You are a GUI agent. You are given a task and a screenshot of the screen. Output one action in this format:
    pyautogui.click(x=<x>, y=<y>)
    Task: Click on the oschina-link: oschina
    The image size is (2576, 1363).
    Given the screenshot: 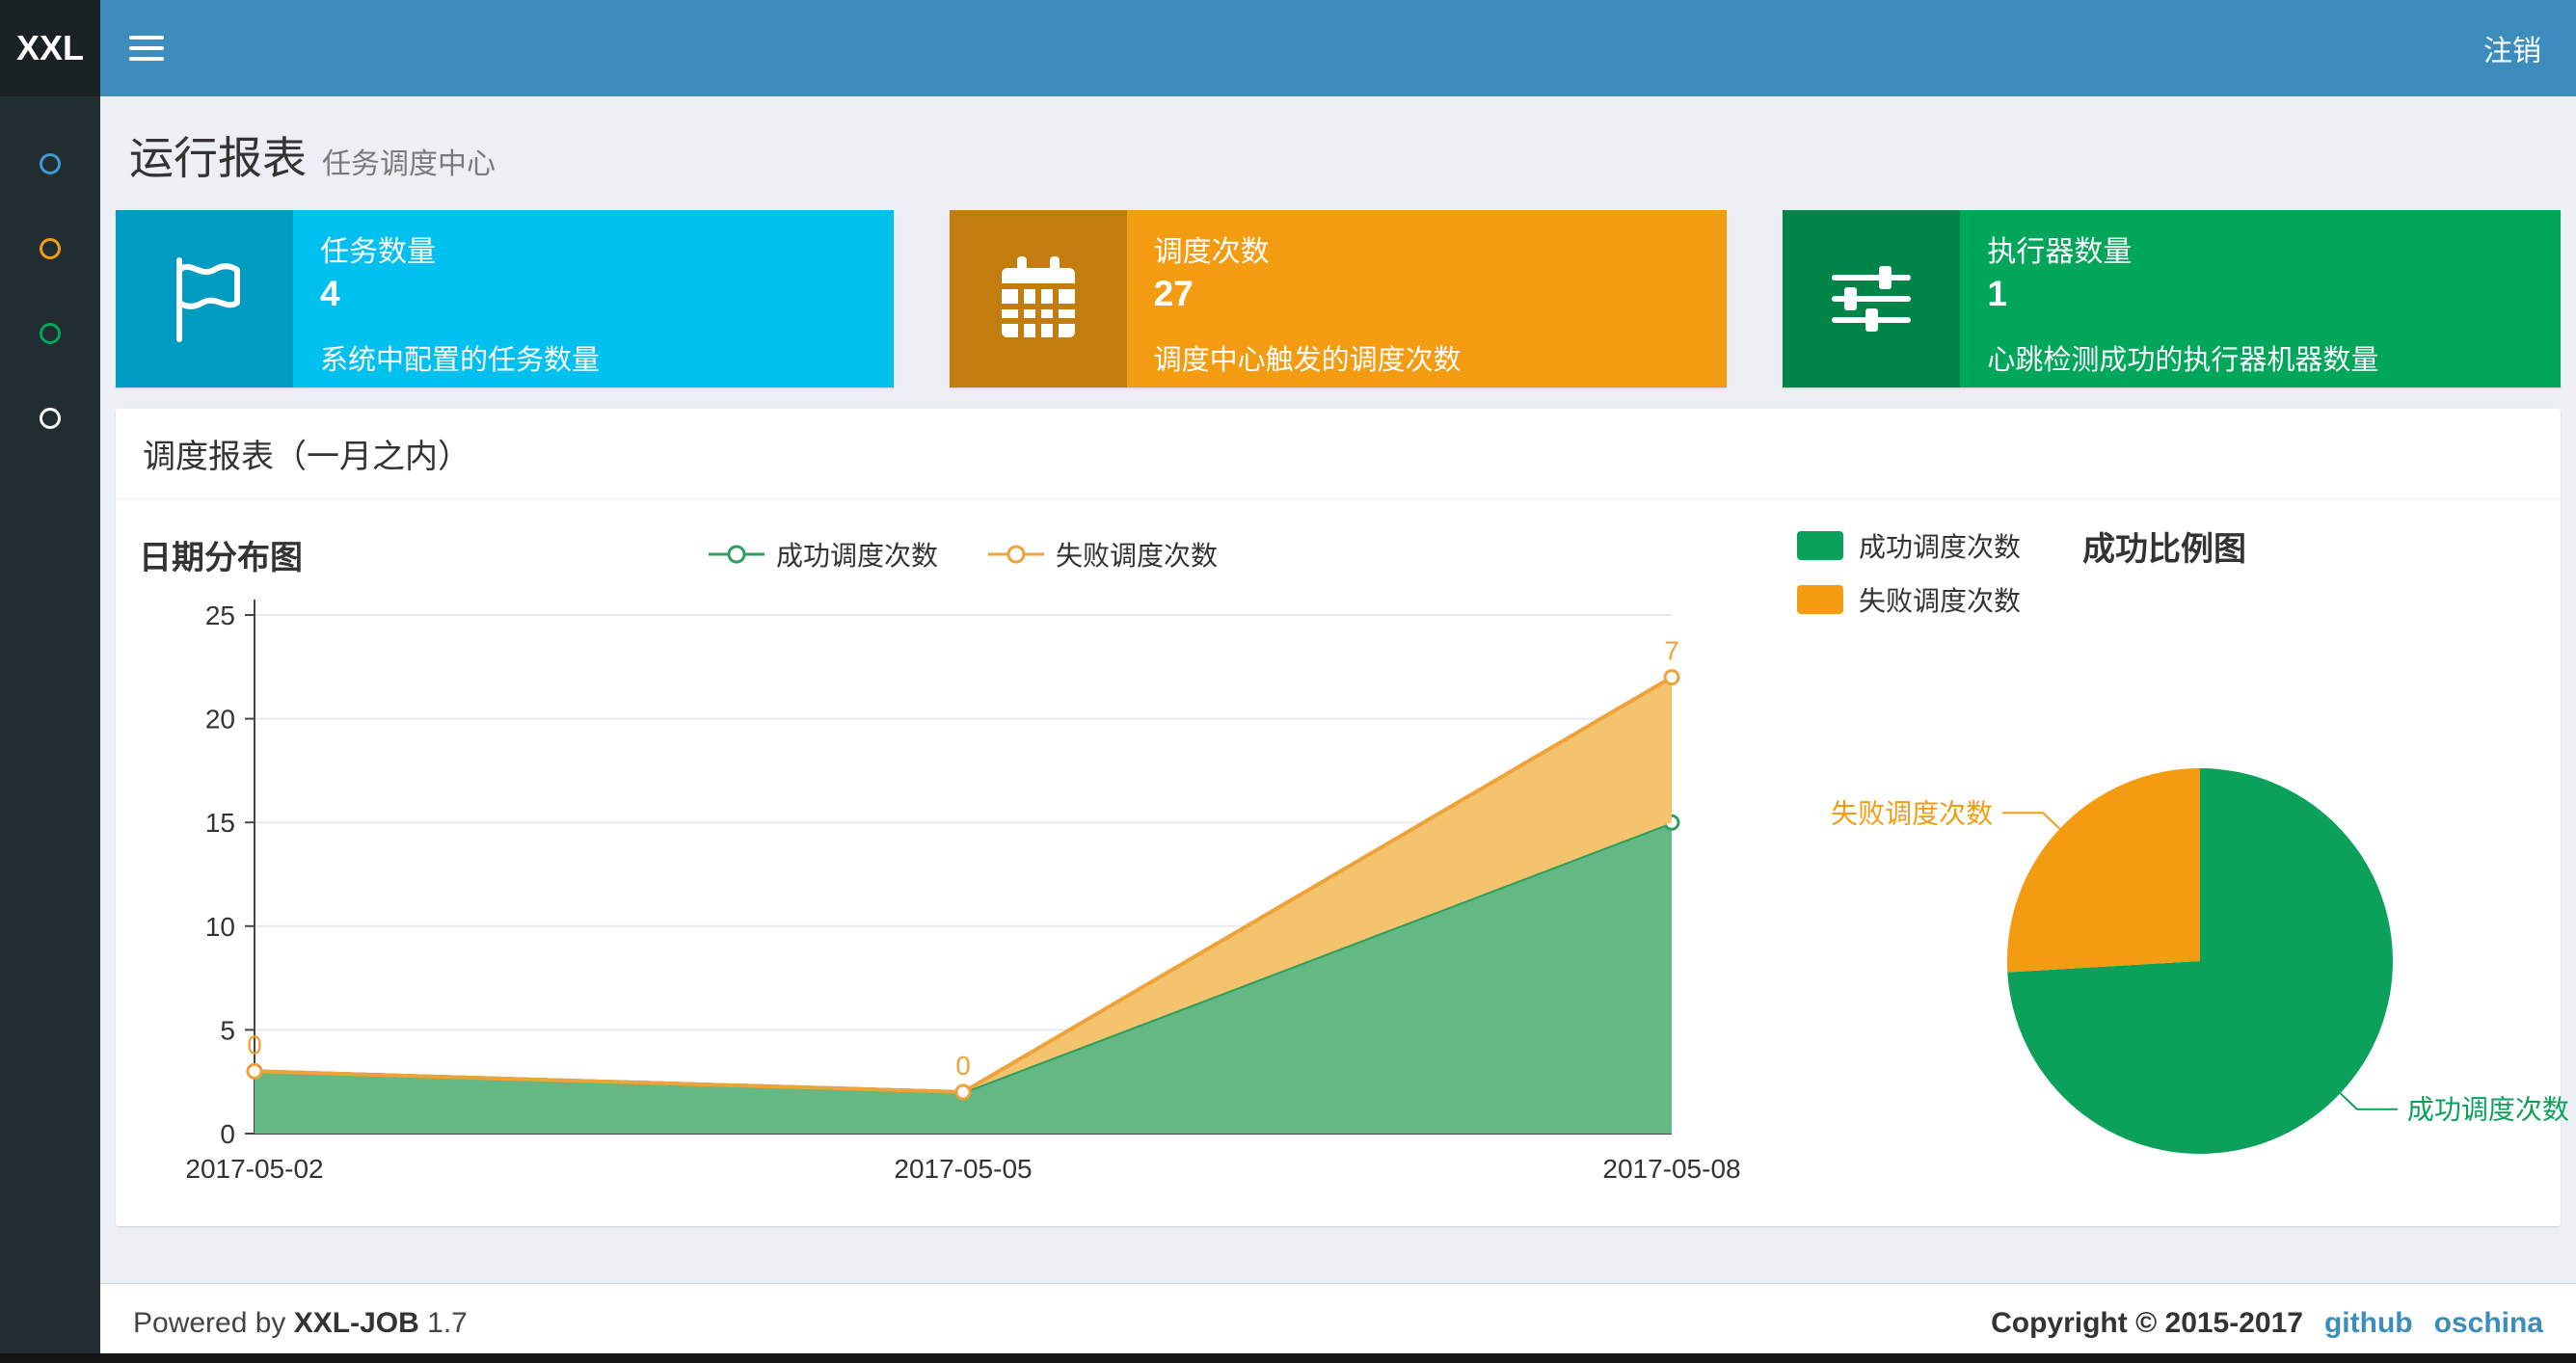 What is the action you would take?
    pyautogui.click(x=2489, y=1323)
    